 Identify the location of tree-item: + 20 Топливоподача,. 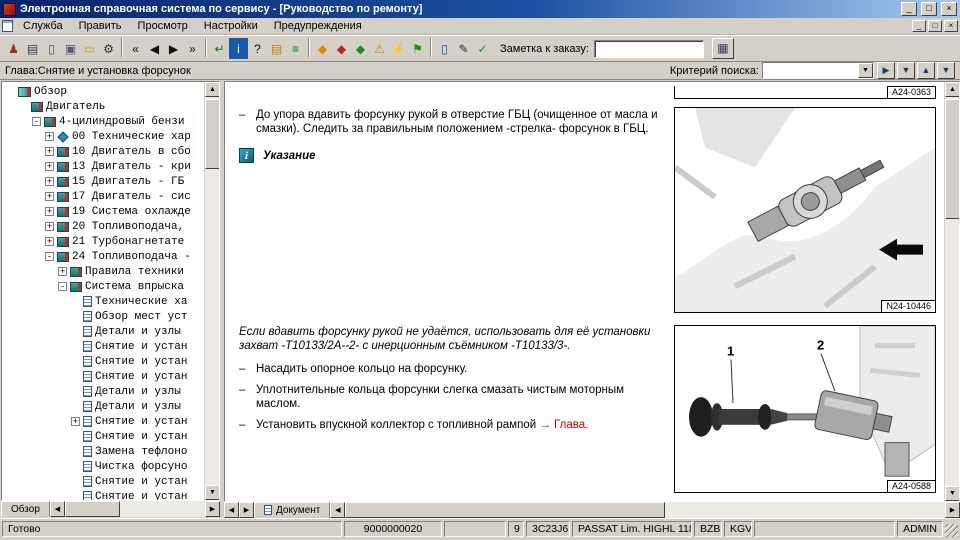
(103, 226).